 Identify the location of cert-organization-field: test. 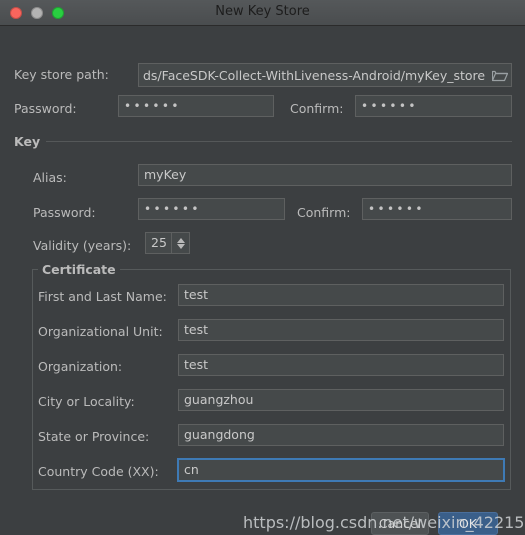
(341, 365).